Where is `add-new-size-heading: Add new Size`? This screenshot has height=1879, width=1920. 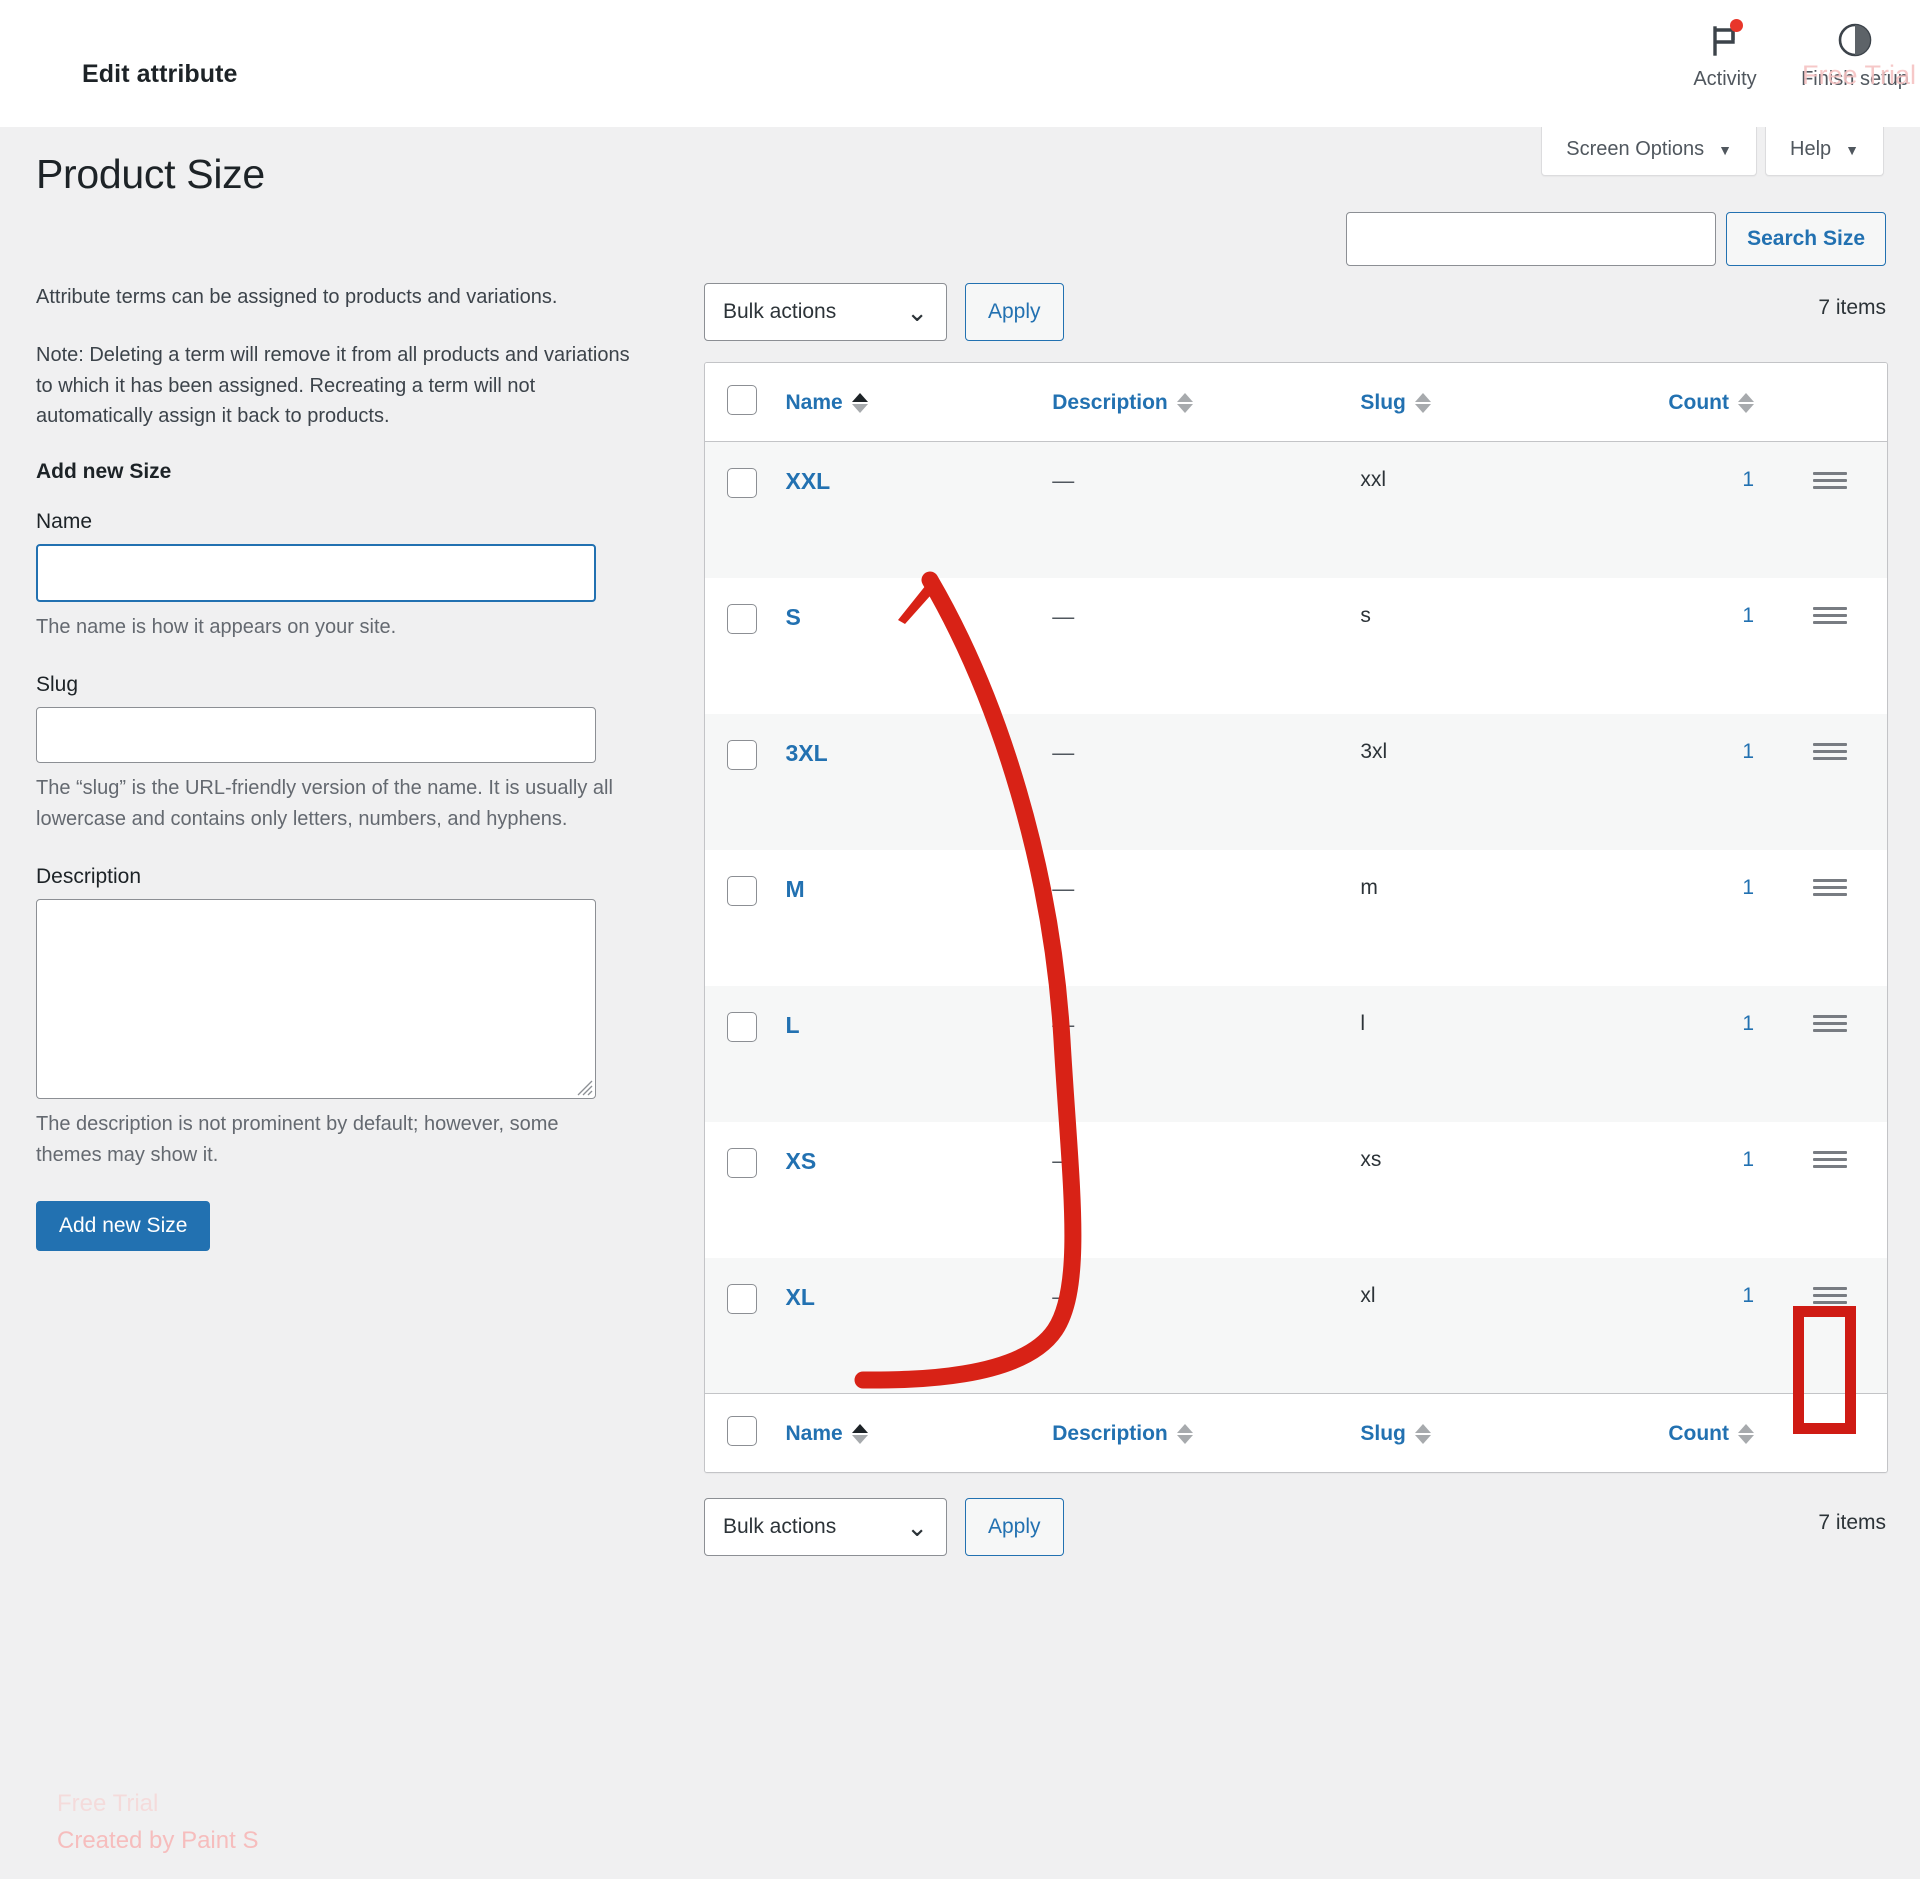
add-new-size-heading: Add new Size is located at coordinates (104, 471).